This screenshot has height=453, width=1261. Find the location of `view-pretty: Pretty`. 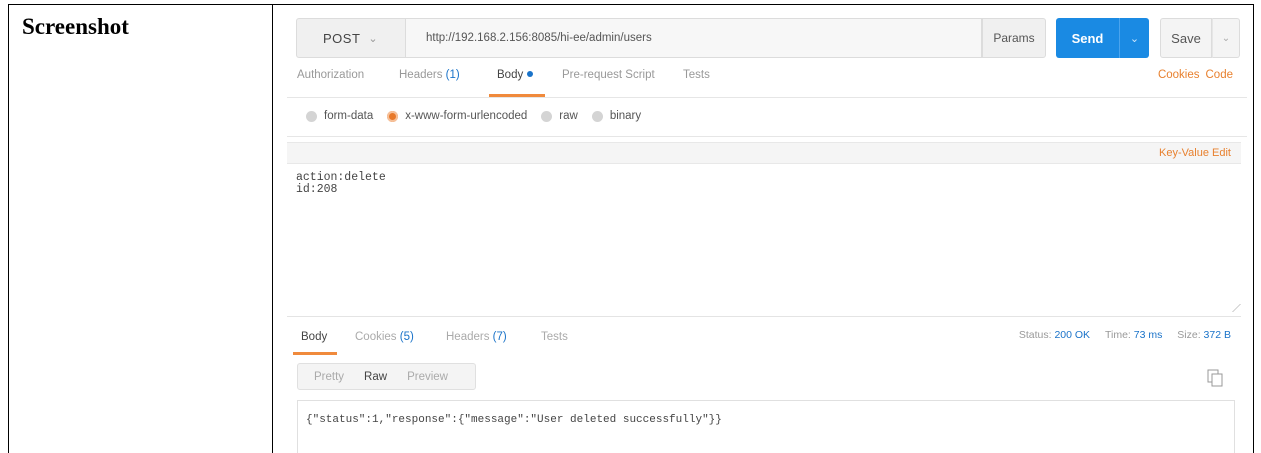

view-pretty: Pretty is located at coordinates (329, 377).